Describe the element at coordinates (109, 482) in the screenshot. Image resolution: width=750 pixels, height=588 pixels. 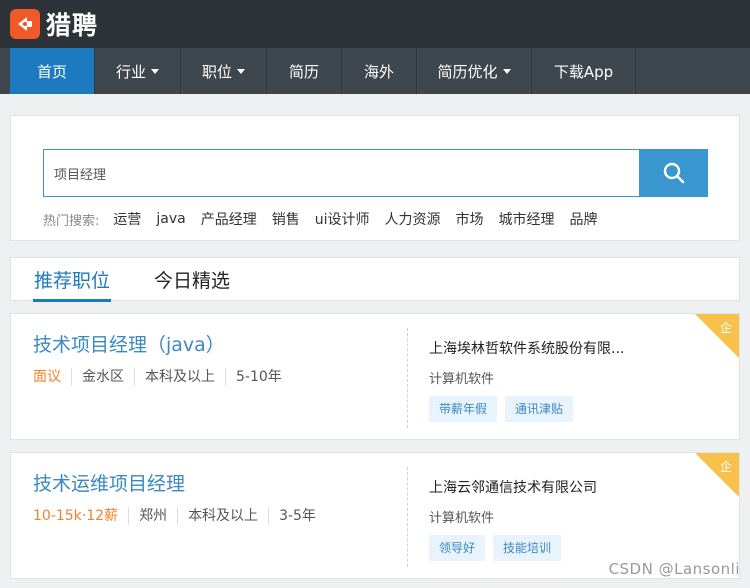
I see `job-title: 技术运维项目经理` at that location.